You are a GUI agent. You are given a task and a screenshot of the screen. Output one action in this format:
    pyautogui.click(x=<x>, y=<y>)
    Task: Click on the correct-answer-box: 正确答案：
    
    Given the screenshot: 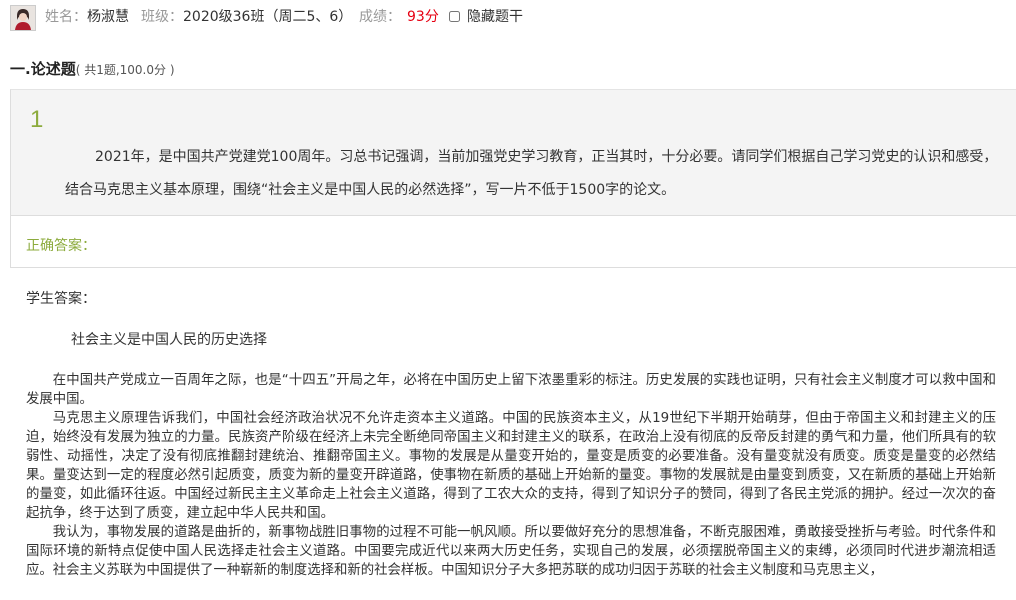 What is the action you would take?
    pyautogui.click(x=513, y=241)
    